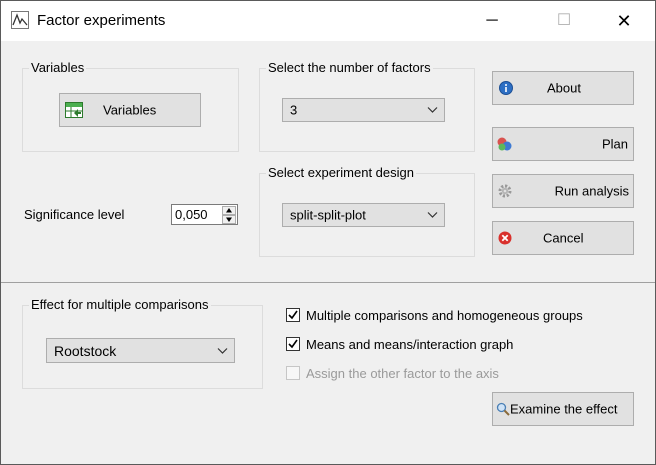 This screenshot has height=465, width=656. I want to click on examine-effect-button: Examine the effect, so click(563, 409).